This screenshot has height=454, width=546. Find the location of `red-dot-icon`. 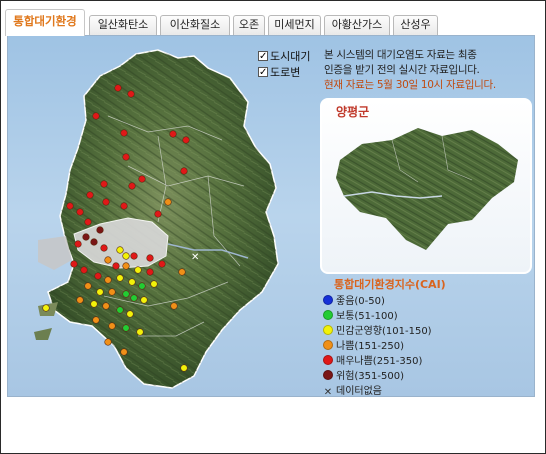

red-dot-icon is located at coordinates (328, 360).